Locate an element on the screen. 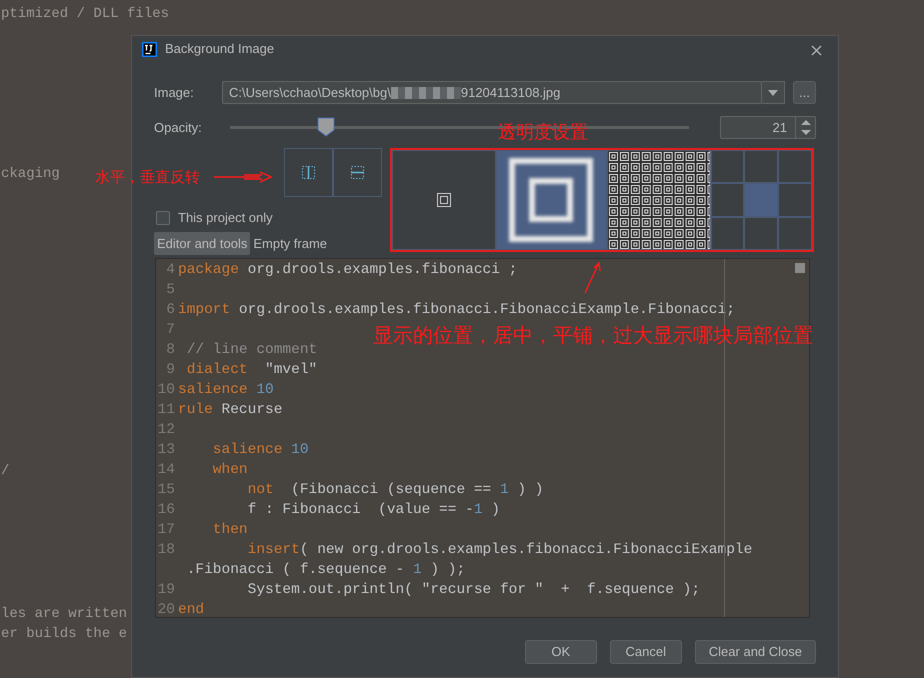 The width and height of the screenshot is (924, 678). code-line: les are written is located at coordinates (64, 614).